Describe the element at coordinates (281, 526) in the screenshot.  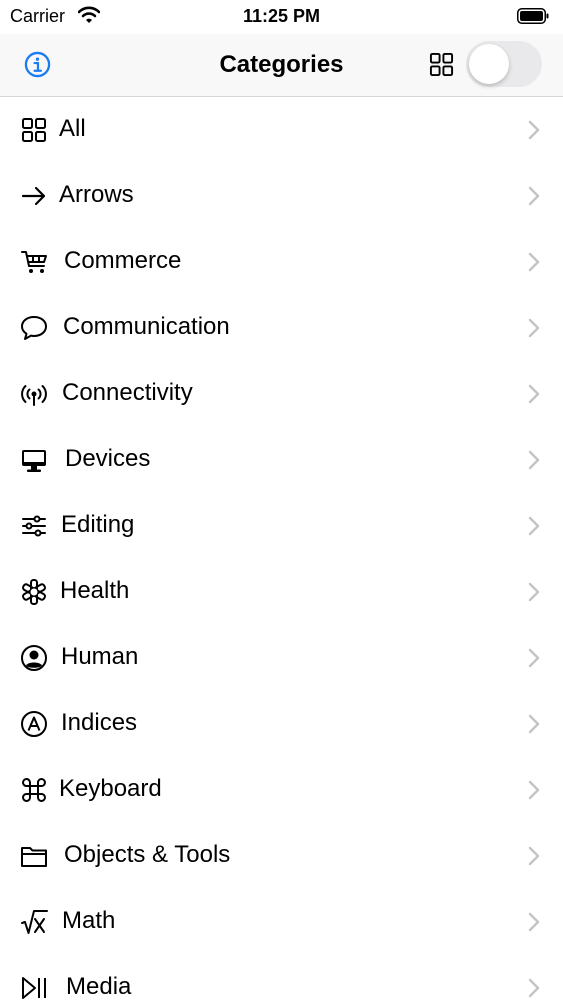
I see `list-item-editing: Editing` at that location.